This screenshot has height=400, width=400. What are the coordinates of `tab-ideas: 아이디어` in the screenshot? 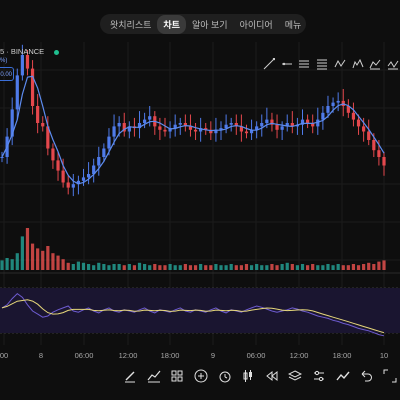 It's located at (256, 24).